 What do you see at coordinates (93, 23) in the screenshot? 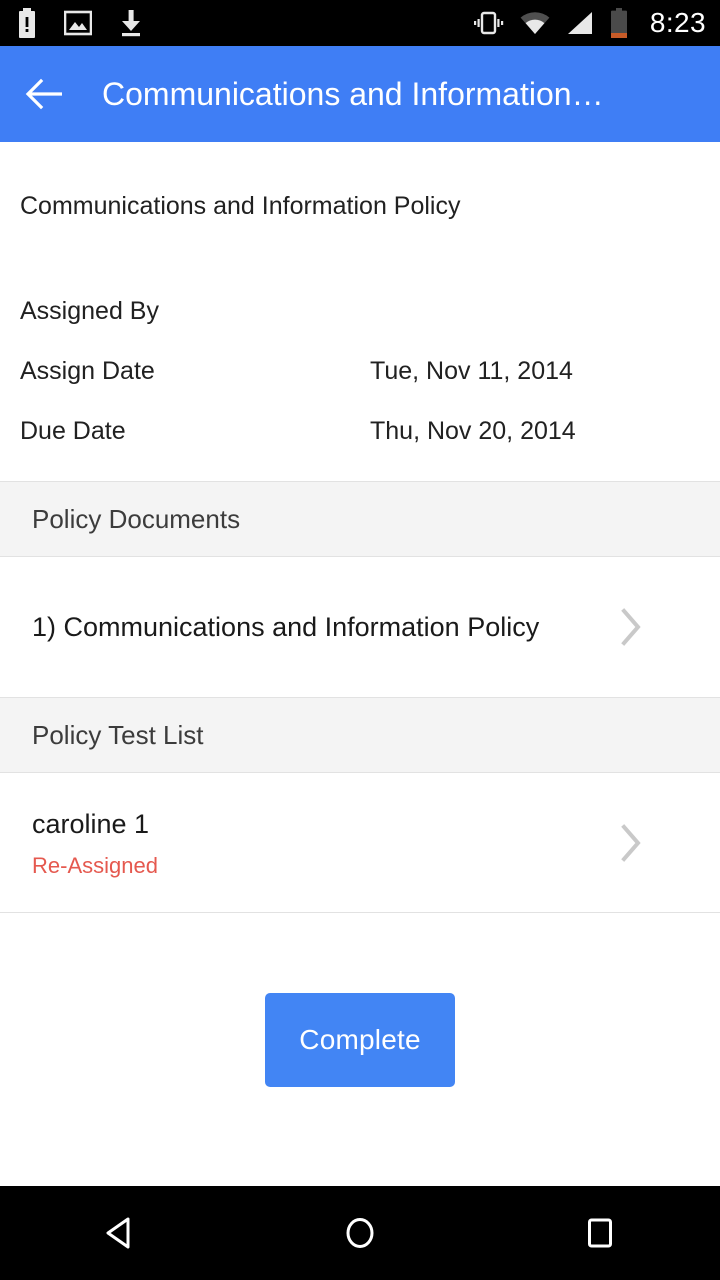
I see `status-bar-left-icons` at bounding box center [93, 23].